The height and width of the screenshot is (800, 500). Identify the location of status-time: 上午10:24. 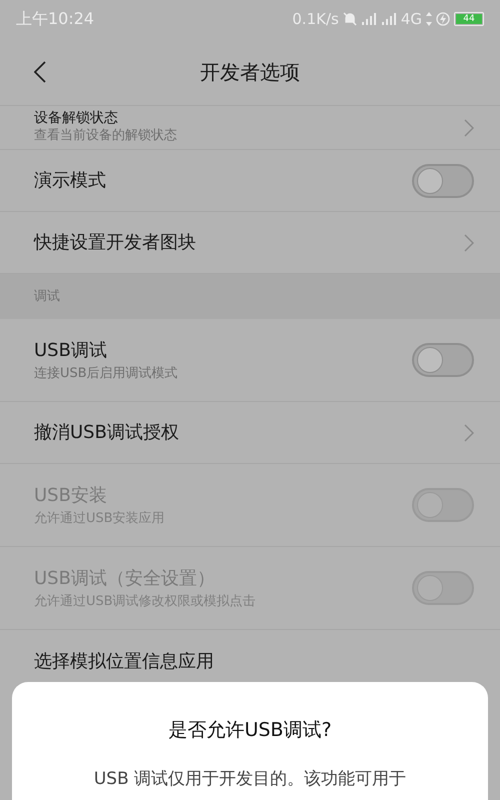
(55, 19).